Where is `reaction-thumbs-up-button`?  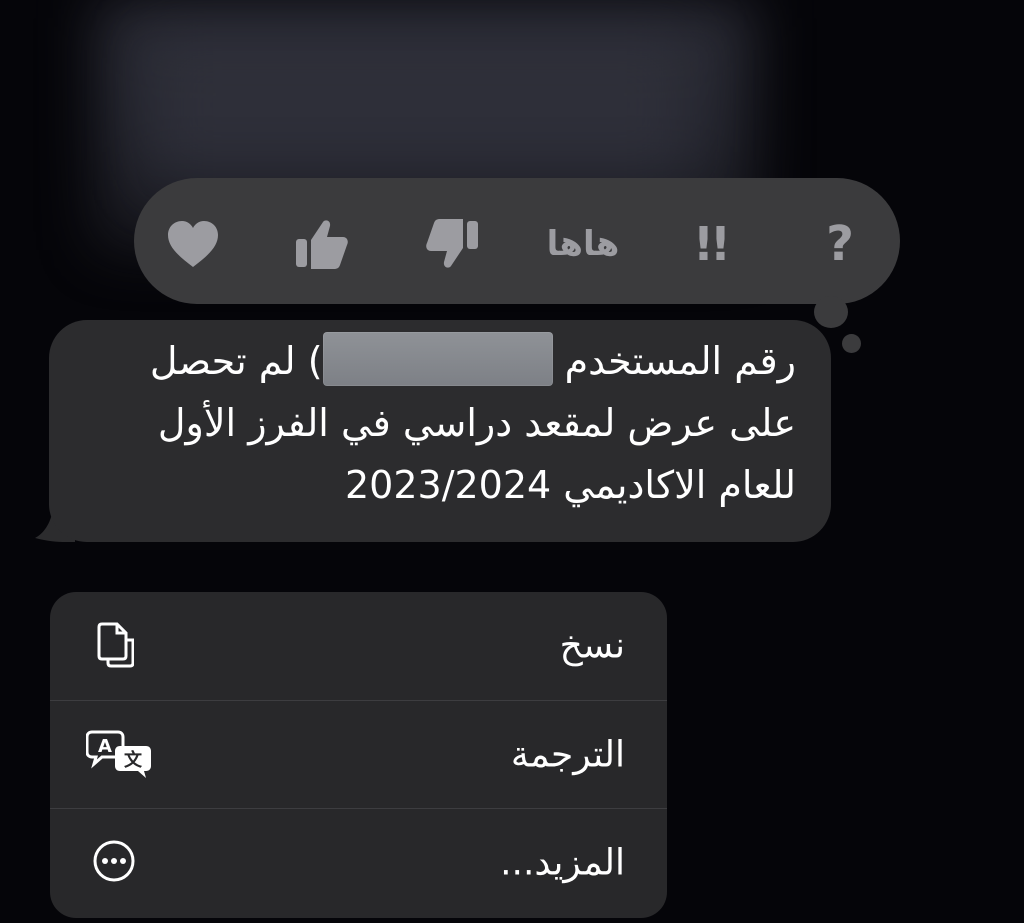 reaction-thumbs-up-button is located at coordinates (322, 244).